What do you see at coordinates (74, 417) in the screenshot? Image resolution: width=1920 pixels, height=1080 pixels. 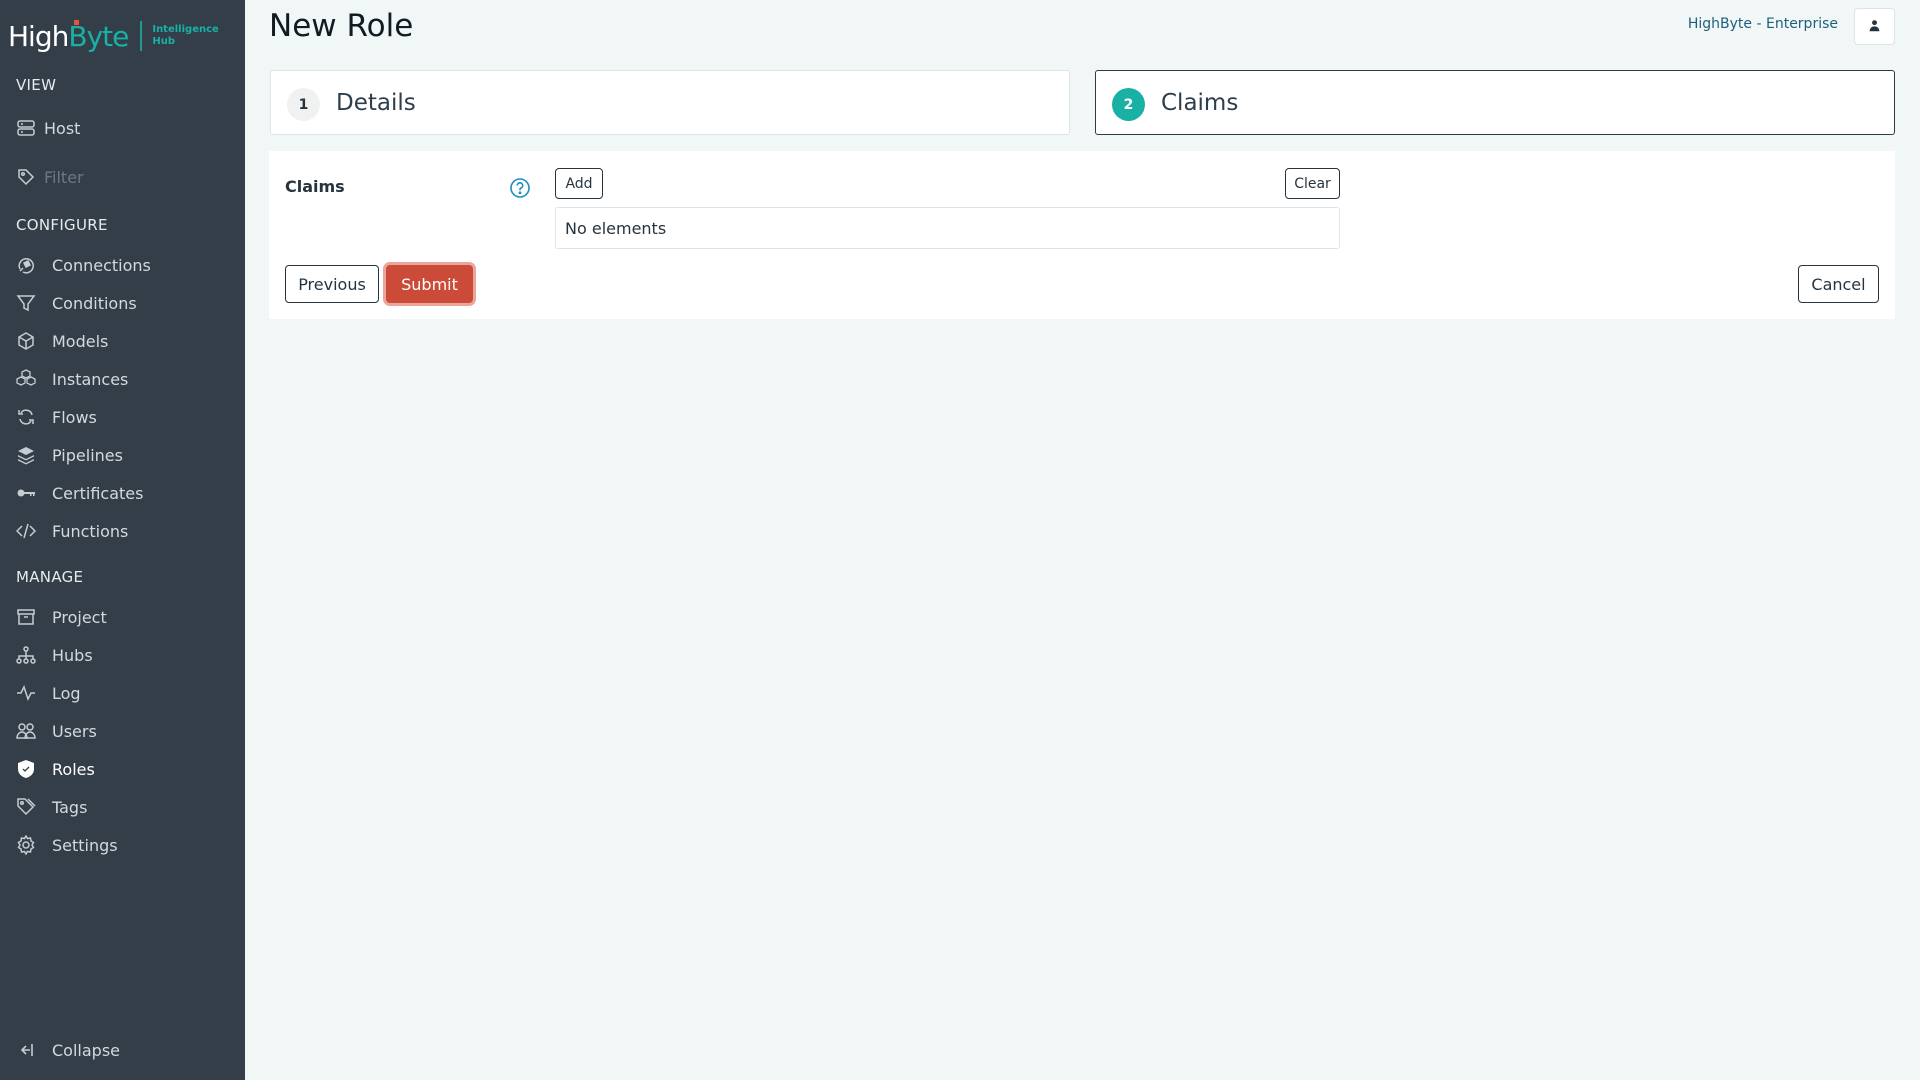 I see `sidebar-item-label: Flows` at bounding box center [74, 417].